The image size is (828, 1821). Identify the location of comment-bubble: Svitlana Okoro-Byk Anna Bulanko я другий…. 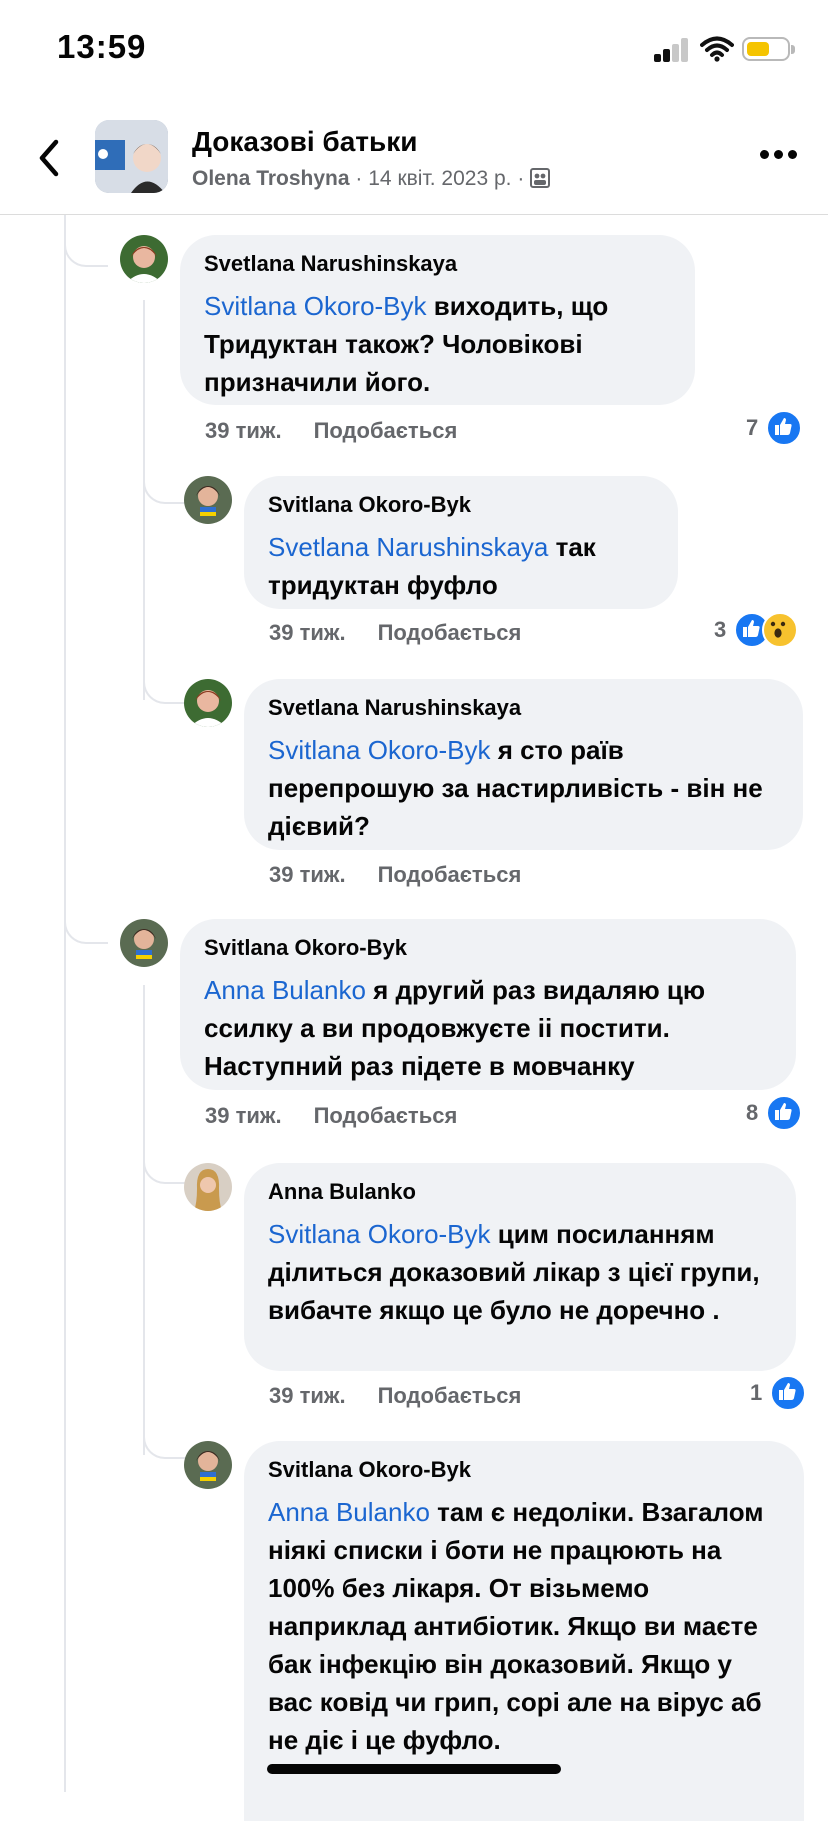
(488, 1004).